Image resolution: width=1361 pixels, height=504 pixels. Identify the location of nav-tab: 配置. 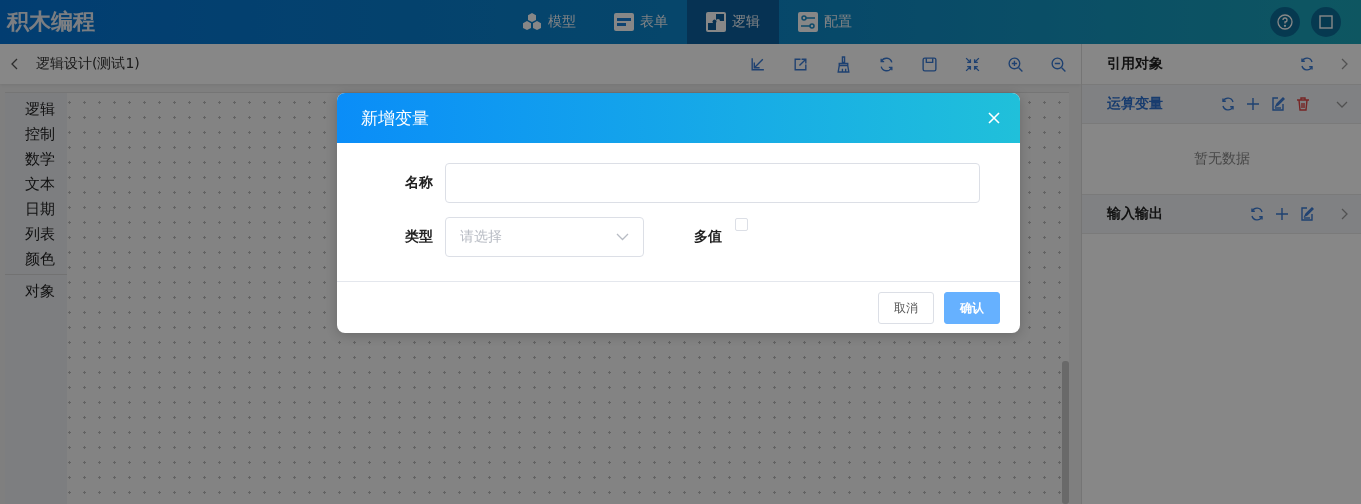
(825, 22).